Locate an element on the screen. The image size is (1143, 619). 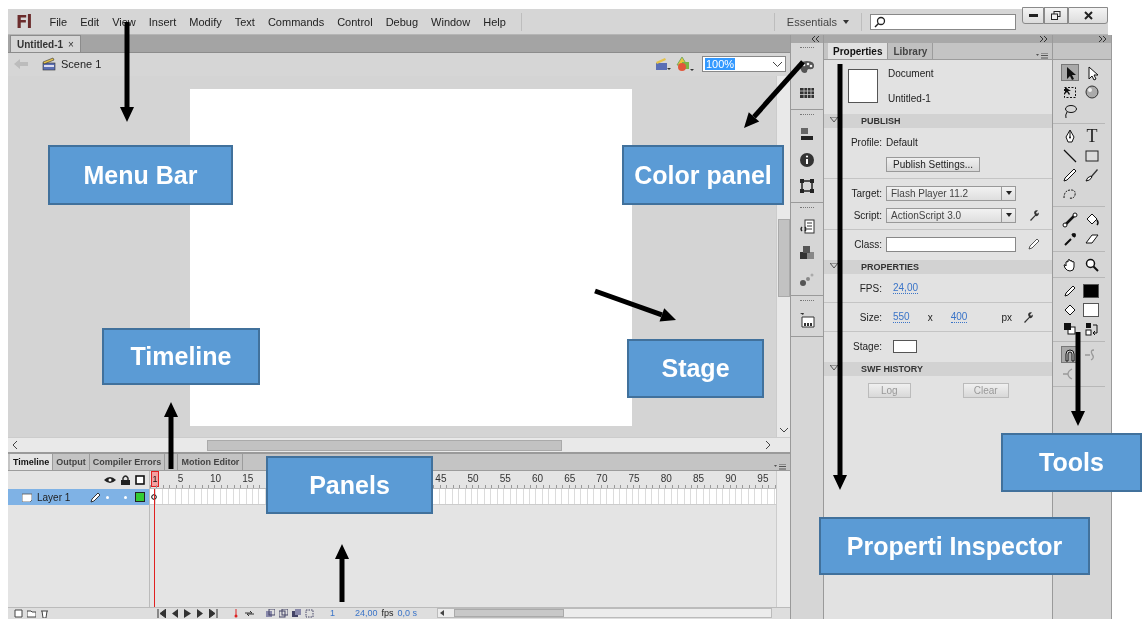
play-icon is located at coordinates (187, 613).